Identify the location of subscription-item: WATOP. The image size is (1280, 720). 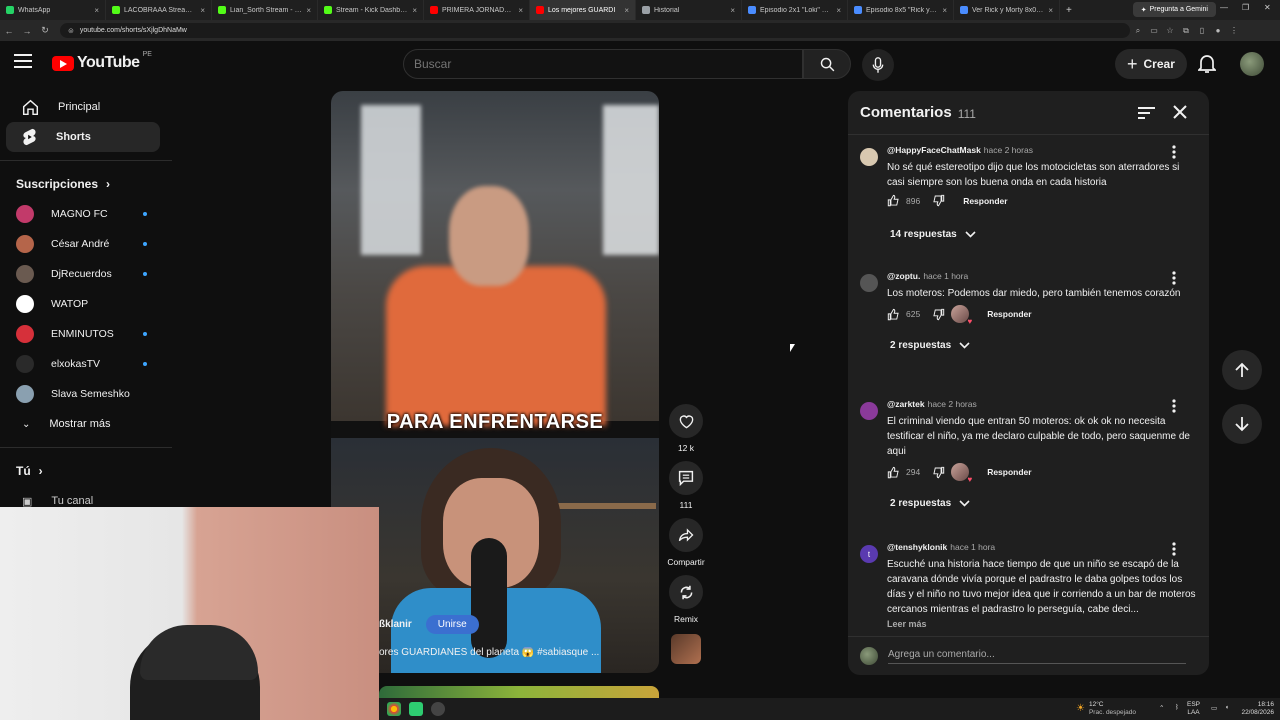
(86, 304).